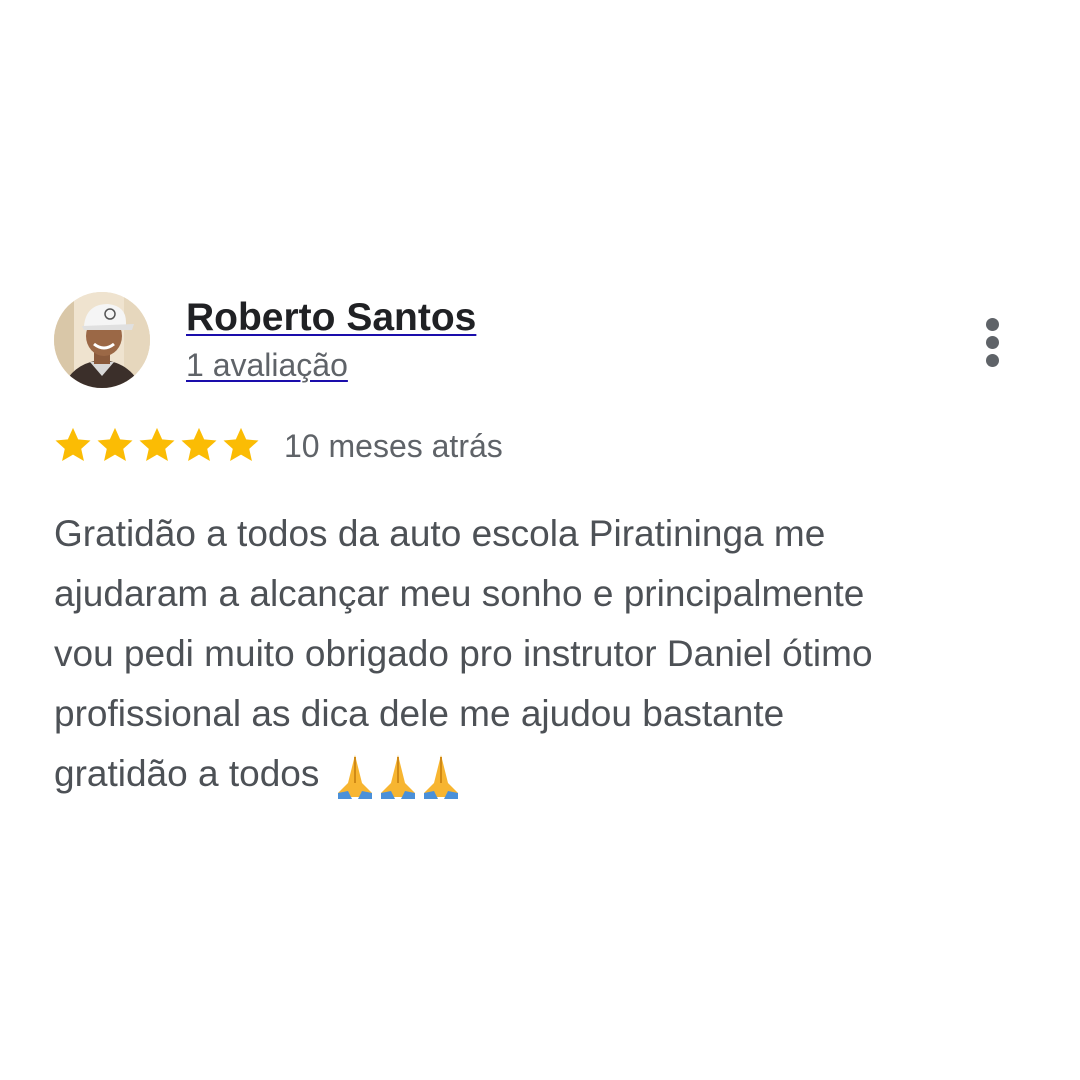  I want to click on reviewer-review-count: 1 avaliação, so click(267, 365).